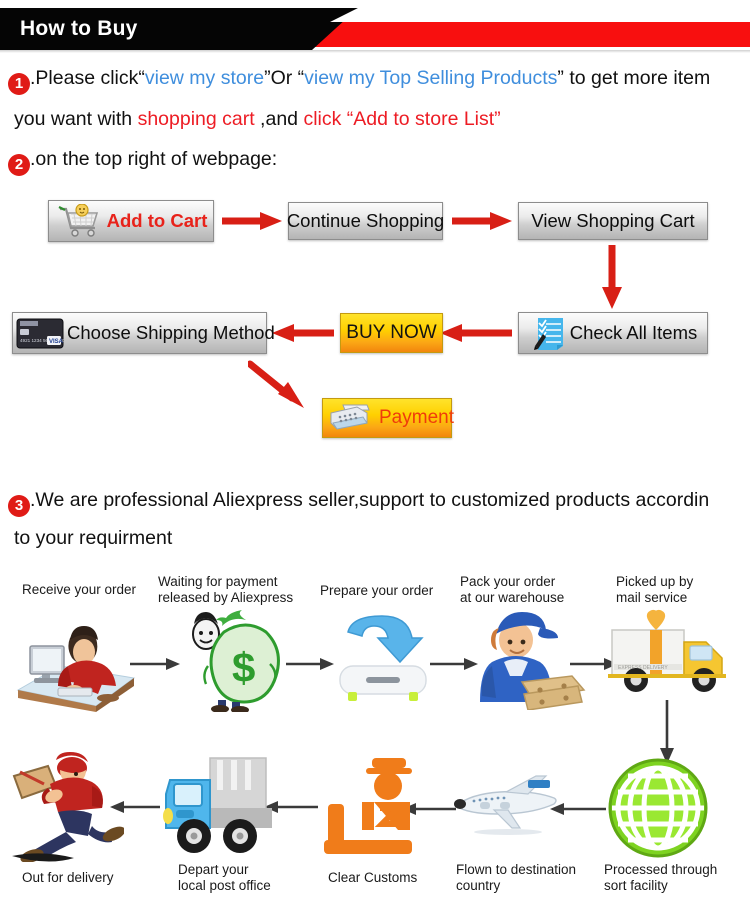 The height and width of the screenshot is (914, 750). Describe the element at coordinates (171, 332) in the screenshot. I see `choose-shipping-method-label: Choose Shipping Method` at that location.